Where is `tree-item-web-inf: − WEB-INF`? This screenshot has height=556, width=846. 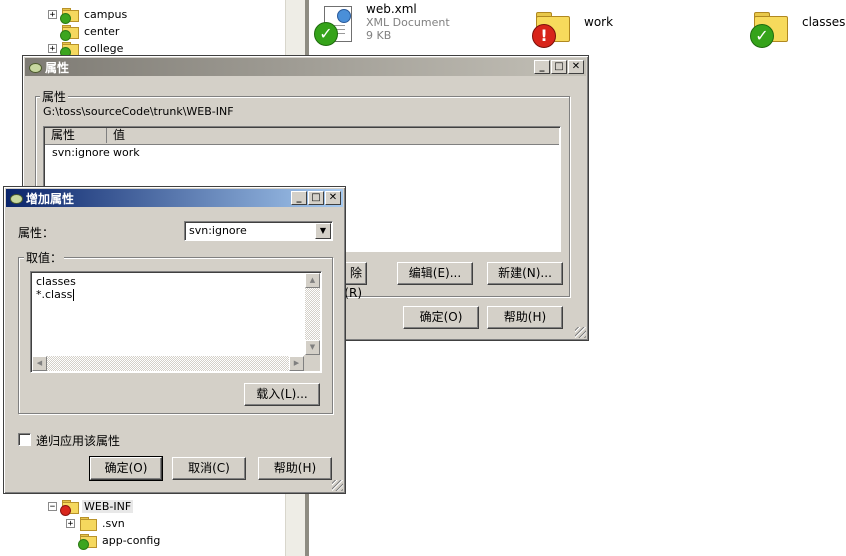 tree-item-web-inf: − WEB-INF is located at coordinates (91, 507).